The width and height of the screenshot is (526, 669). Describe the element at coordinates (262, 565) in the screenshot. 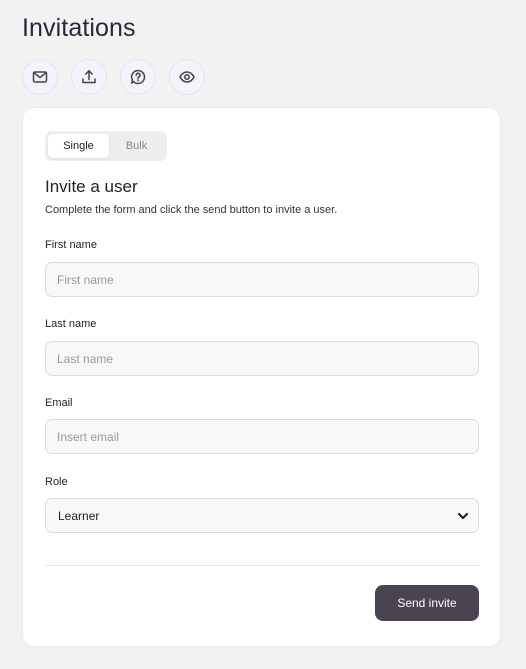

I see `divider` at that location.